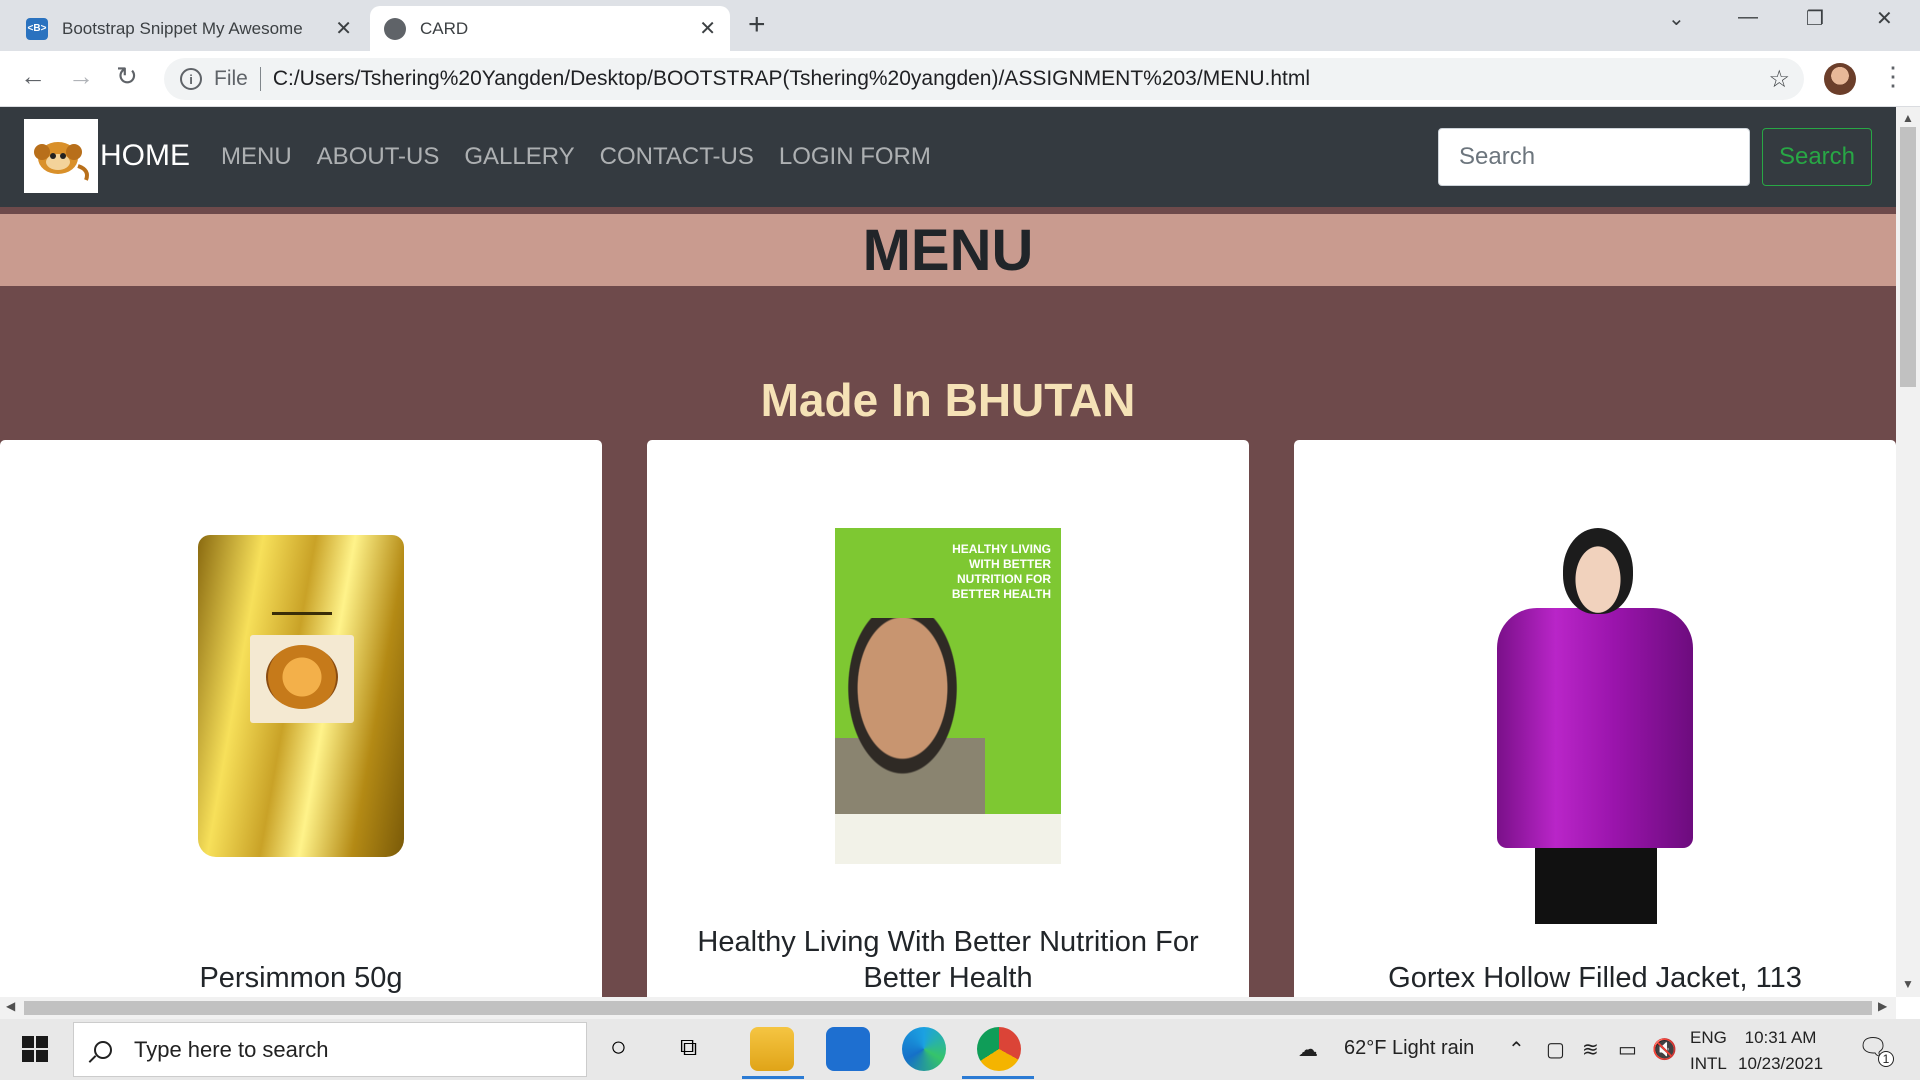 The width and height of the screenshot is (1920, 1080). I want to click on search-button: Search, so click(1817, 157).